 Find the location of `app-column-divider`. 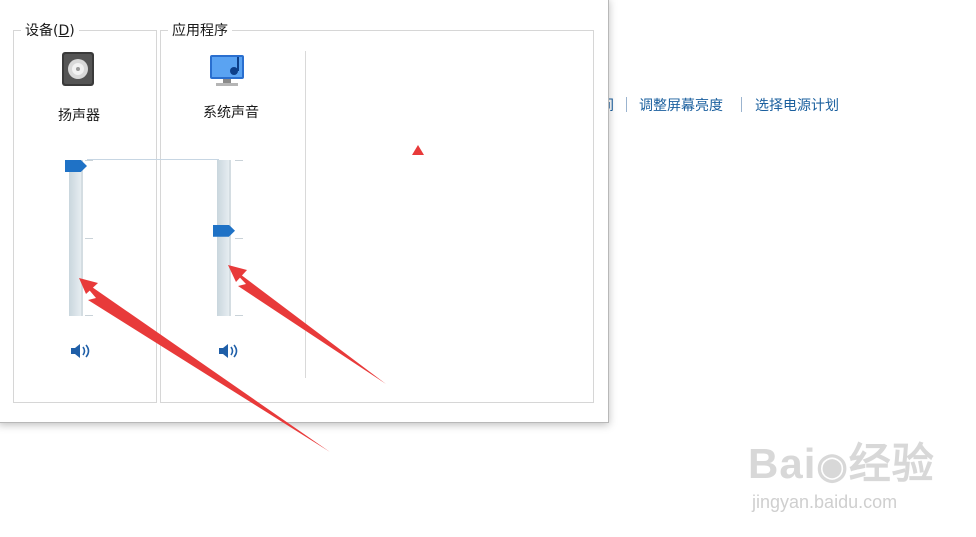

app-column-divider is located at coordinates (305, 214).